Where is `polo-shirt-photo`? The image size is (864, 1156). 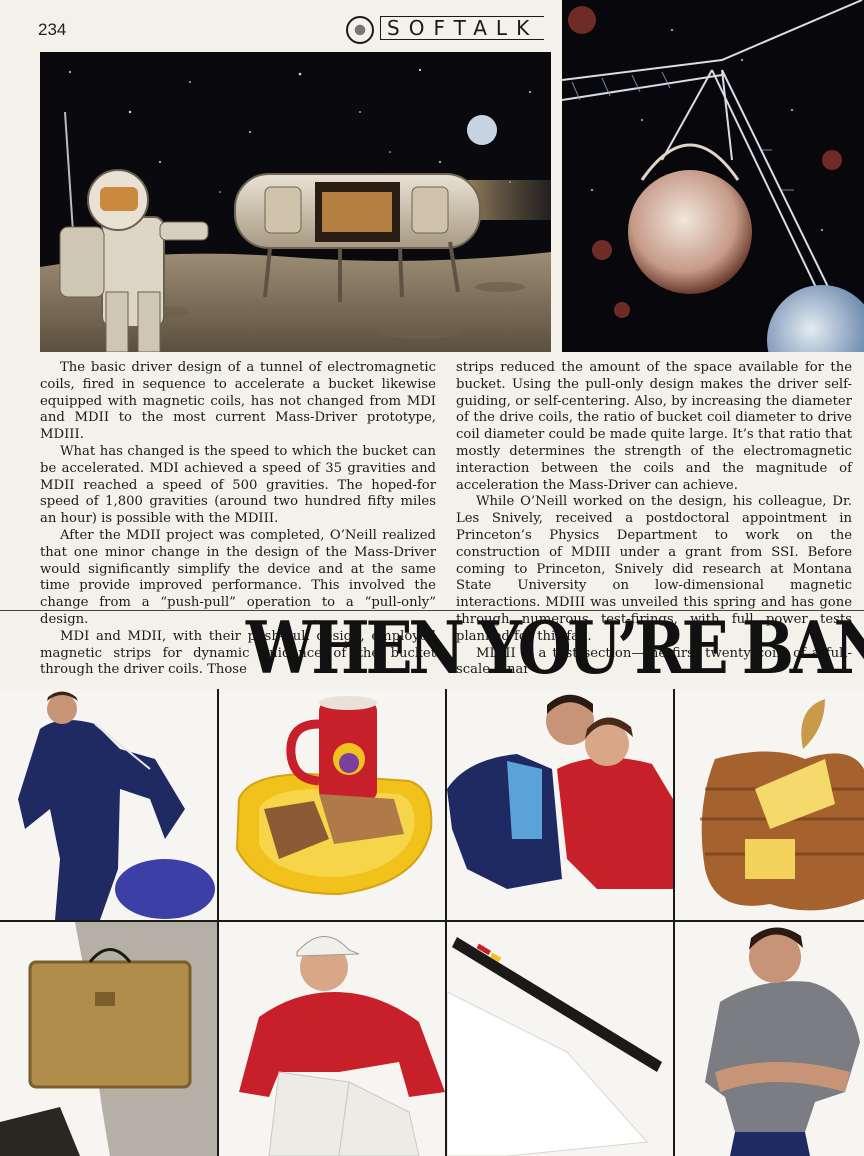
polo-shirt-photo is located at coordinates (769, 1039).